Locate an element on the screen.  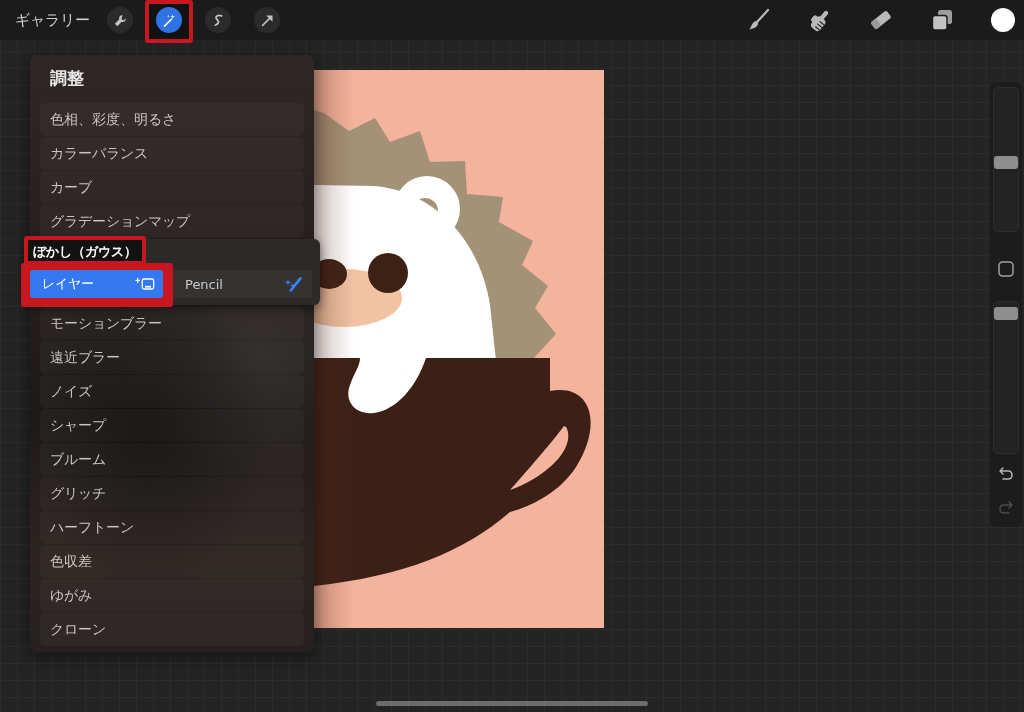
menu-item: モーションブラー is located at coordinates (172, 323).